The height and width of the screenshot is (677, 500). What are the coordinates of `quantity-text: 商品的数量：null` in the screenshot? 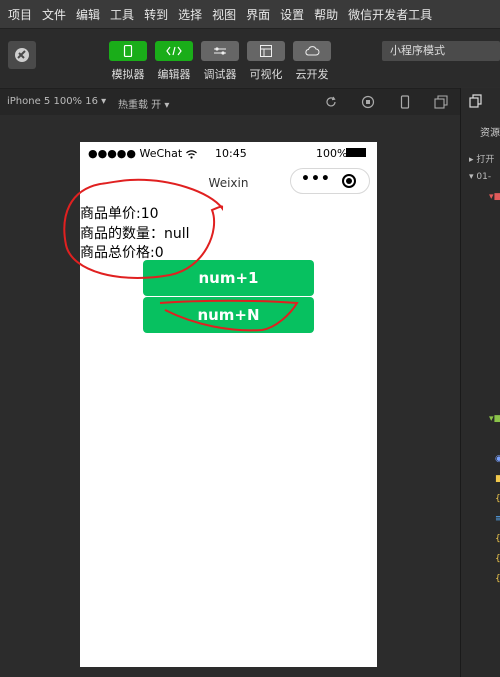 It's located at (135, 234).